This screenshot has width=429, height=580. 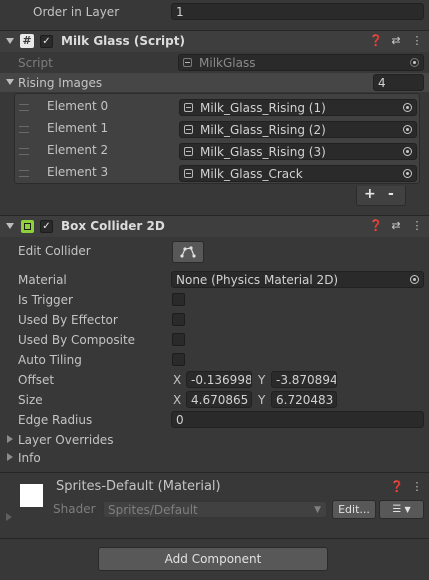 What do you see at coordinates (257, 280) in the screenshot?
I see `material-value: None (Physics Material 2D)` at bounding box center [257, 280].